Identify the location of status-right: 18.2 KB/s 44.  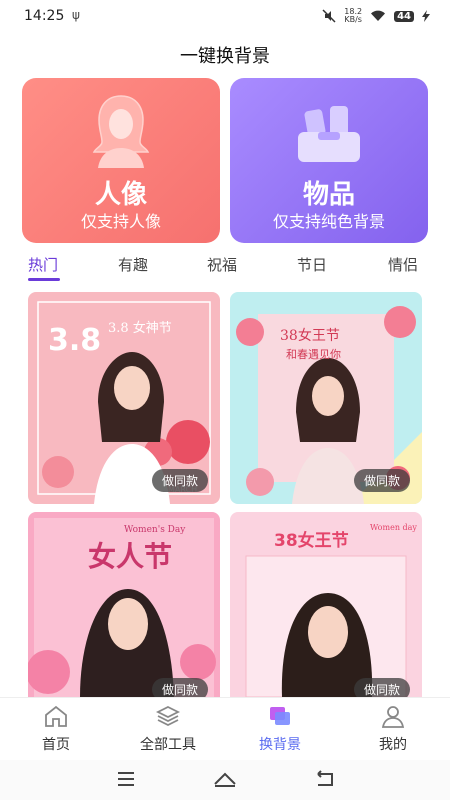
(376, 16).